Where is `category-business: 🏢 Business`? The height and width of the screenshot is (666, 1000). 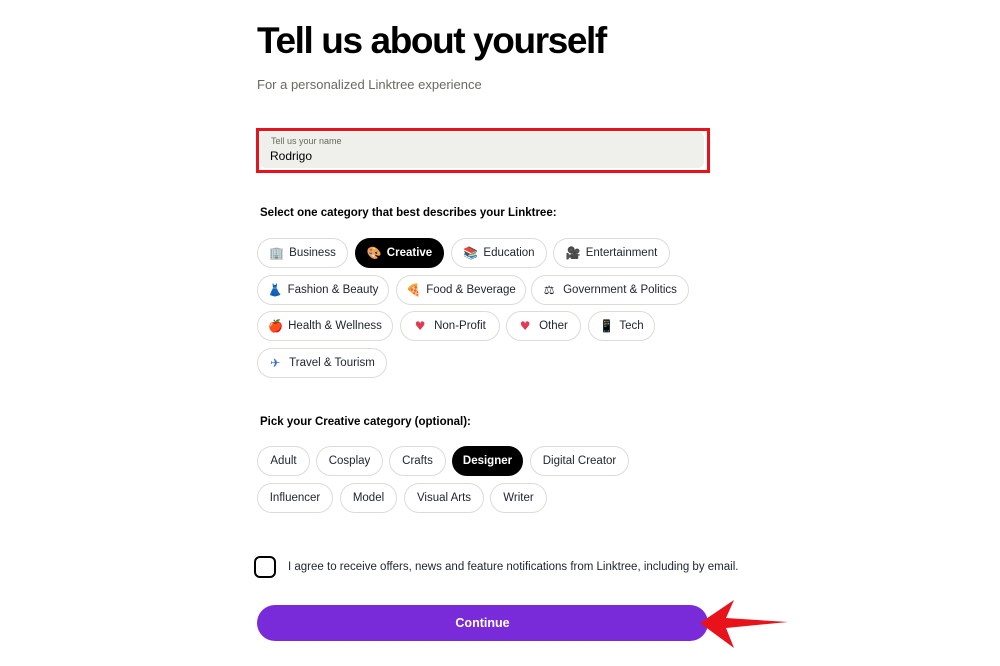
category-business: 🏢 Business is located at coordinates (302, 253).